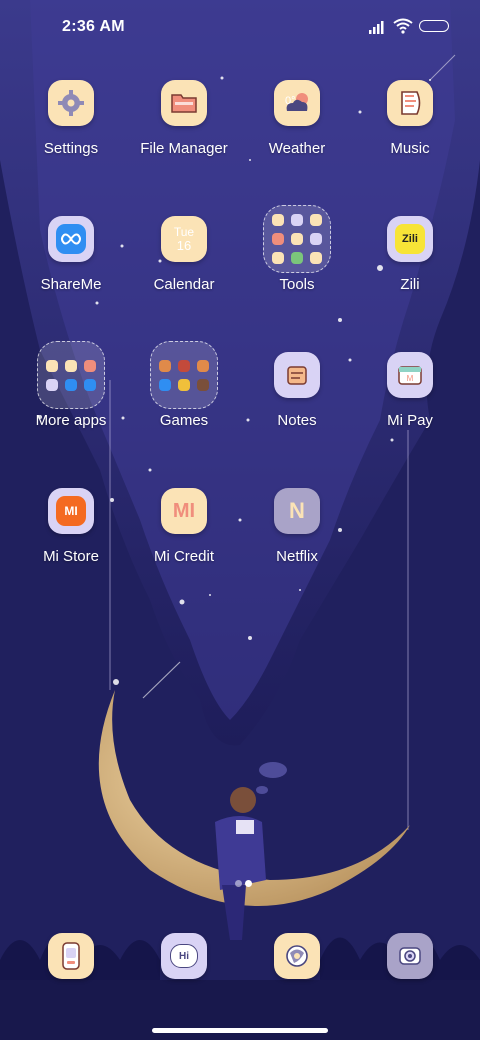  I want to click on app-calendar: Tue 16 Calendar, so click(184, 271).